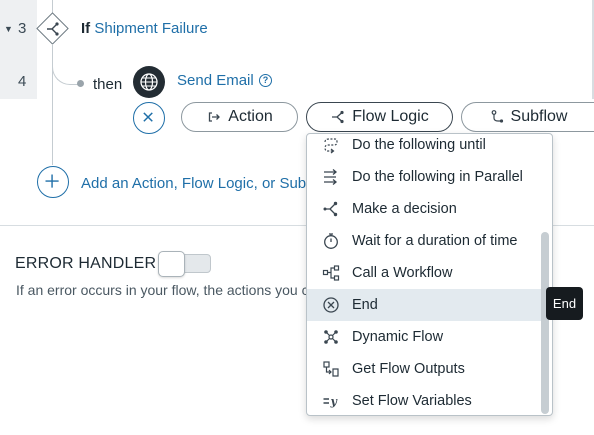 This screenshot has width=594, height=435. I want to click on menu-item-label: End, so click(365, 305).